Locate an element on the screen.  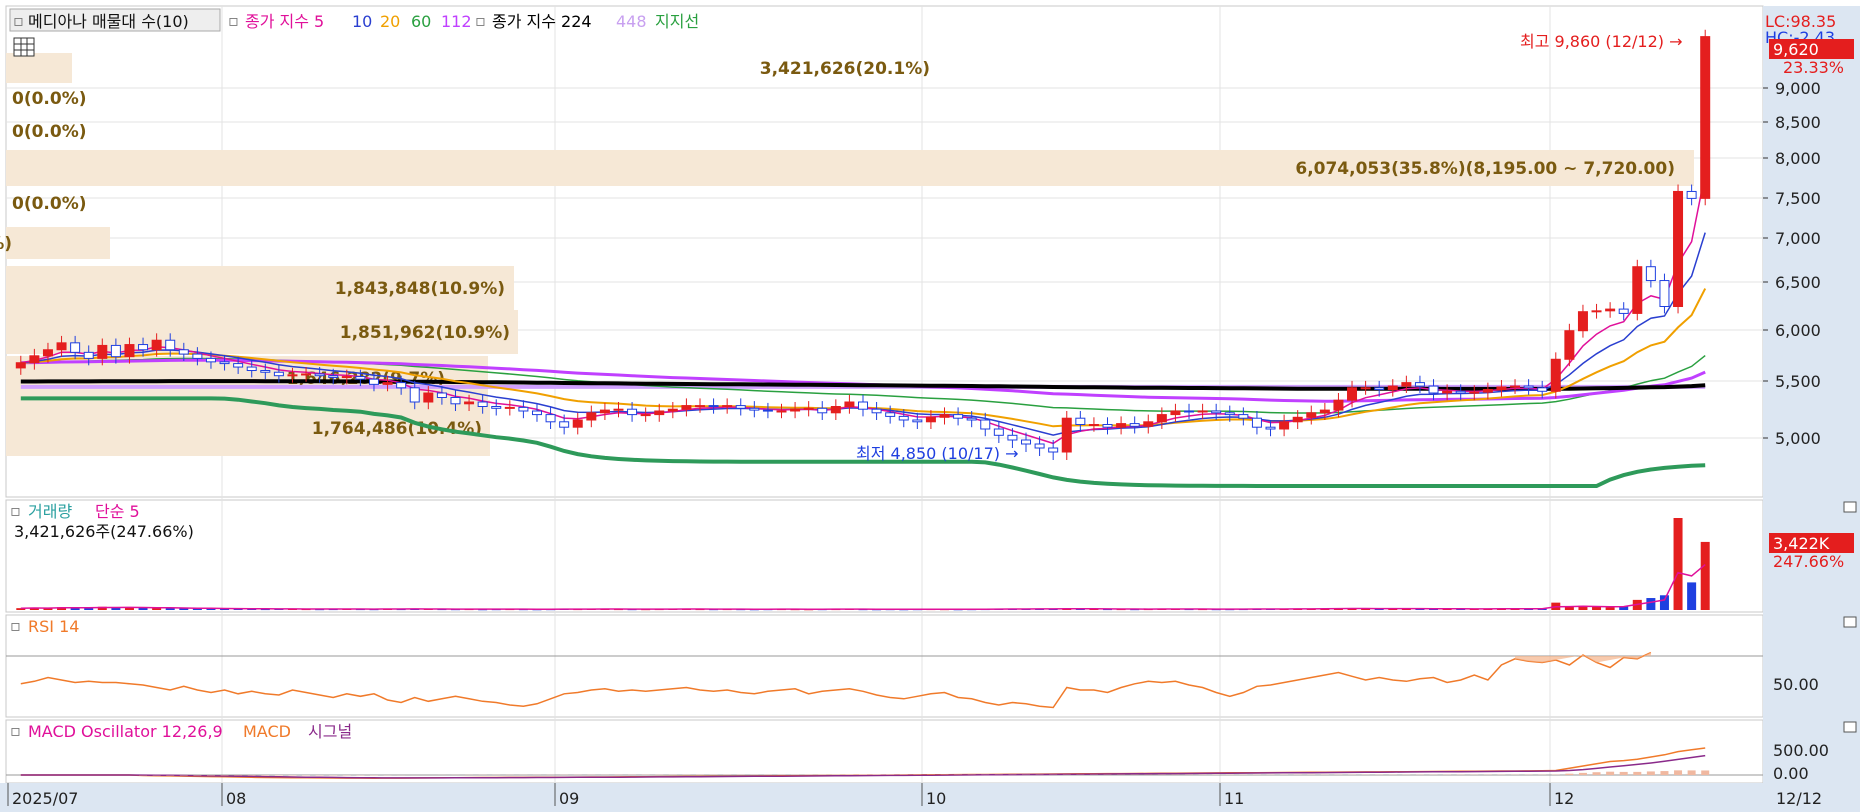
rsi-level-label: 50.00 is located at coordinates (1796, 684).